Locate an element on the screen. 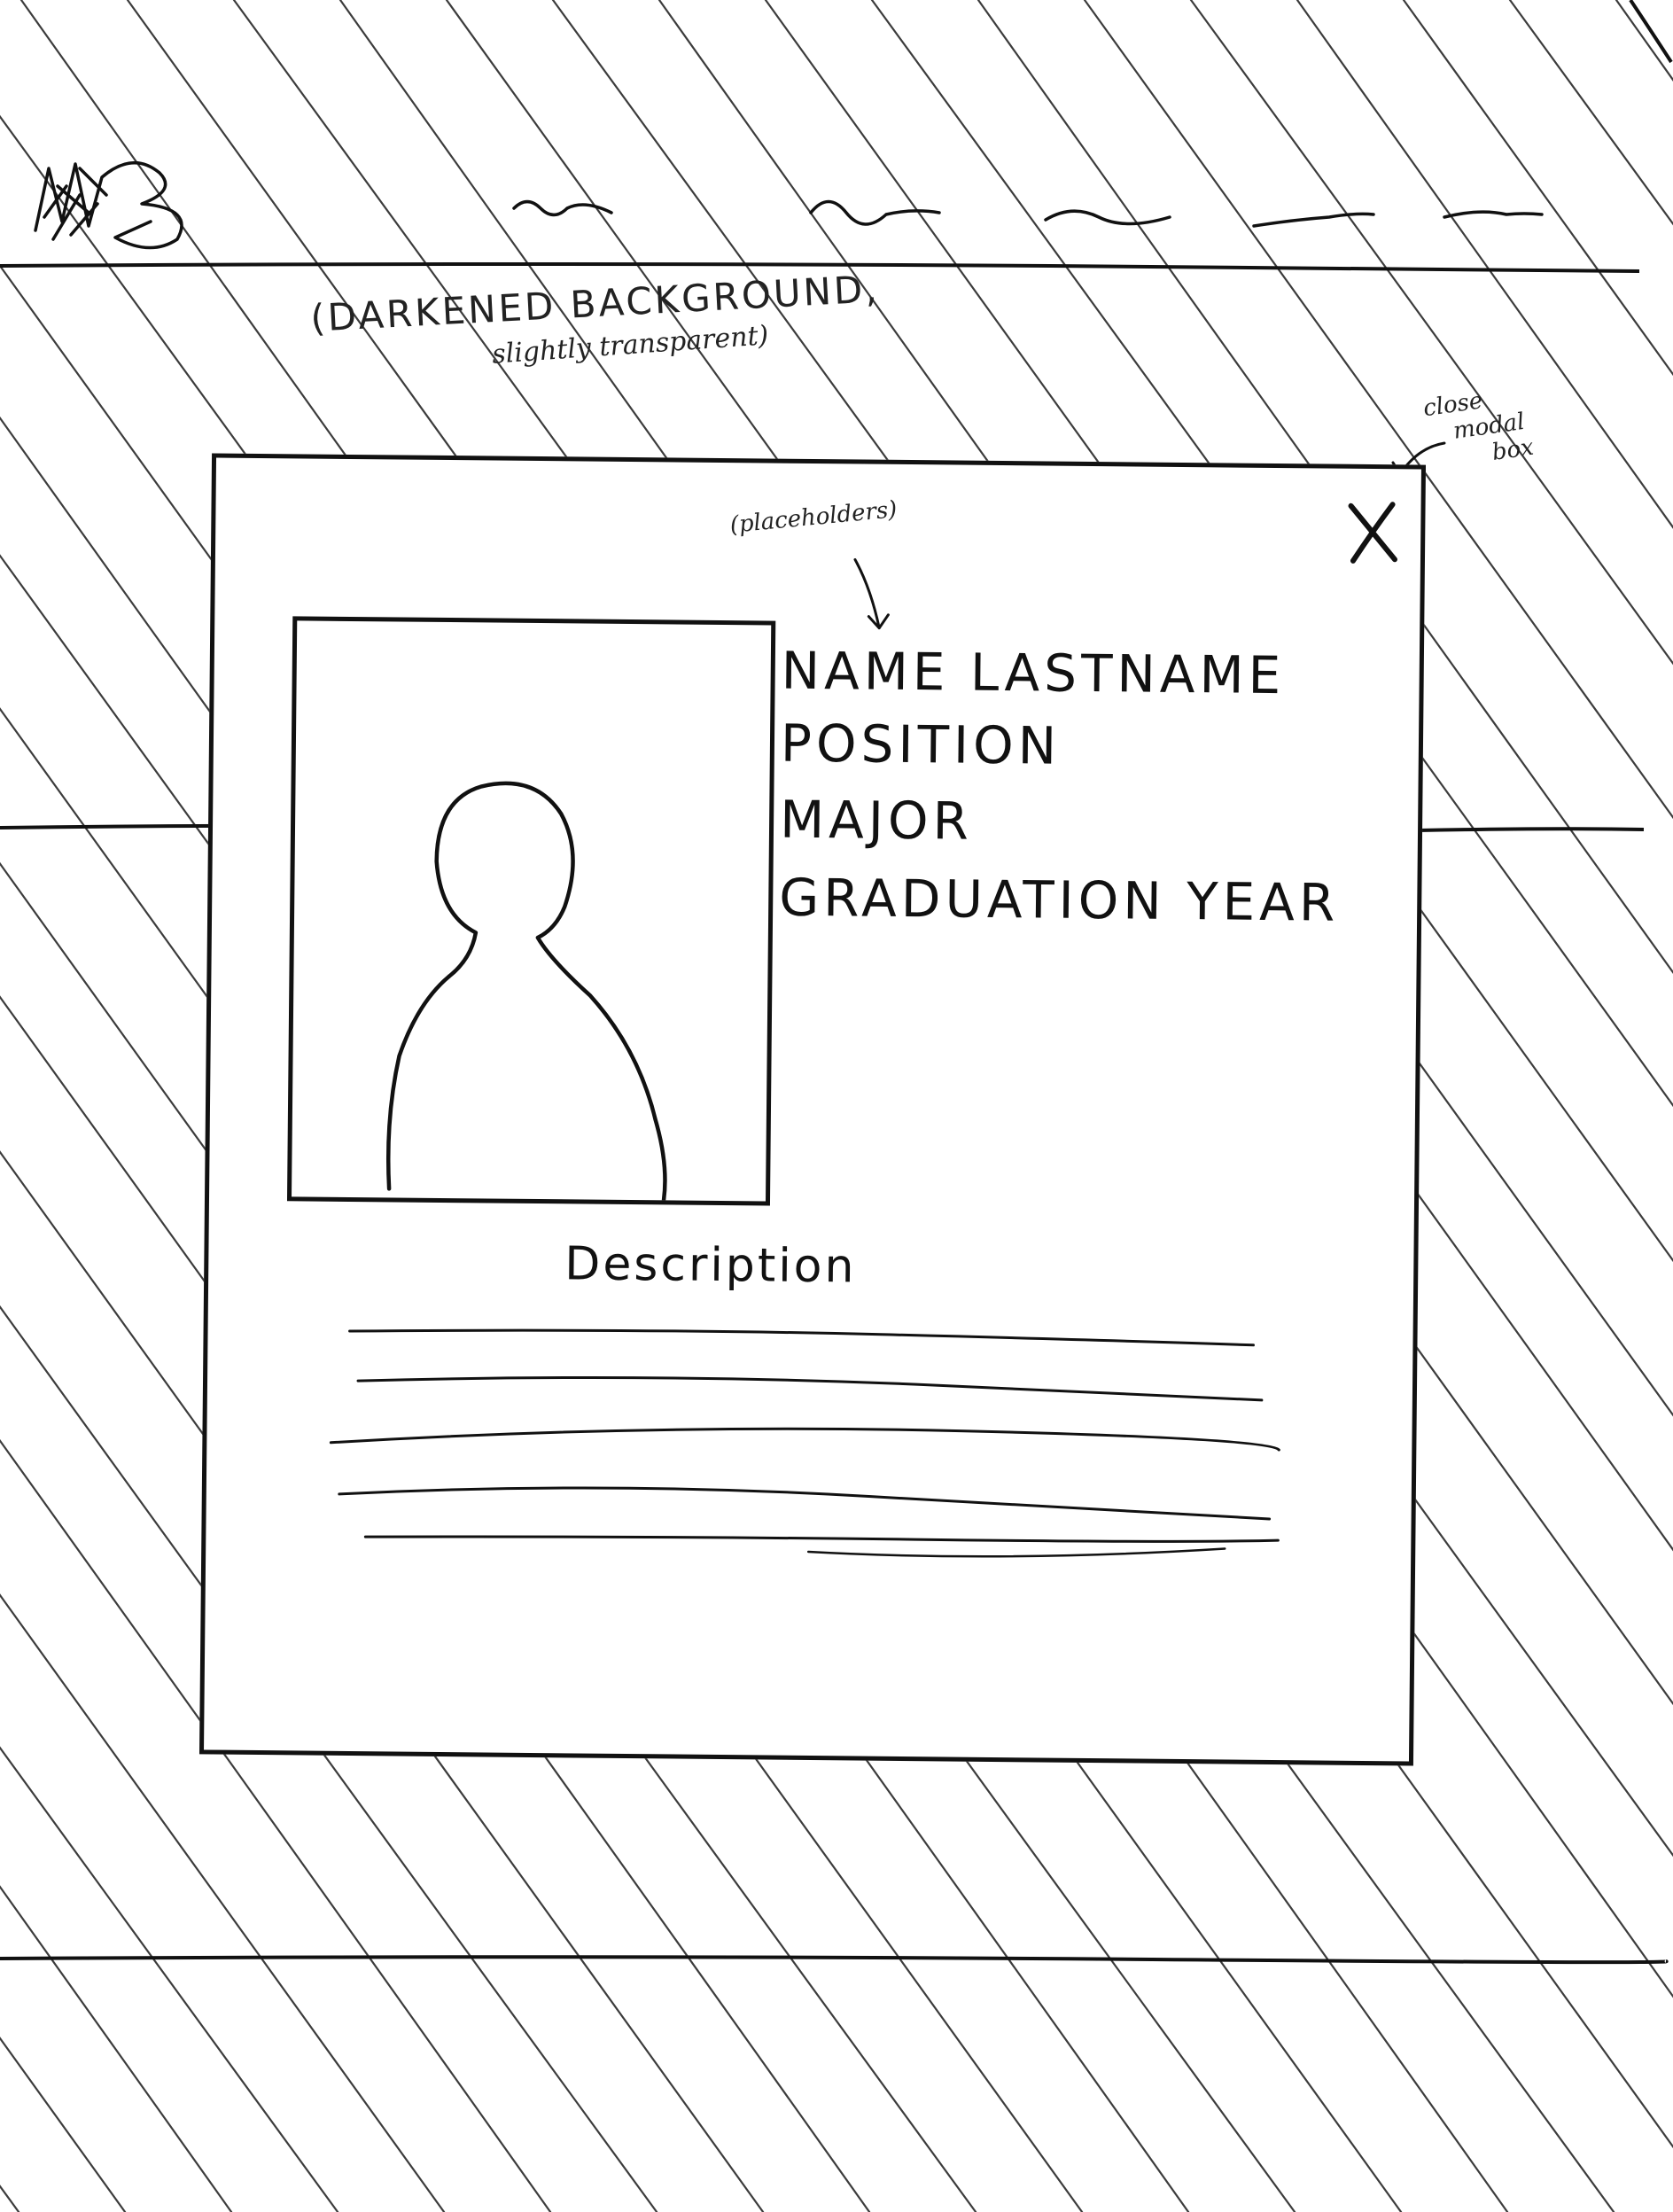  description-text-placeholder is located at coordinates (804, 1443).